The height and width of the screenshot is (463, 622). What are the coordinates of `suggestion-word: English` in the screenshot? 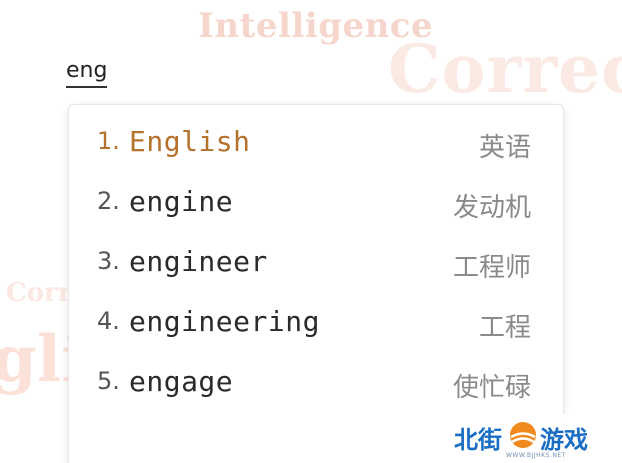 It's located at (190, 141).